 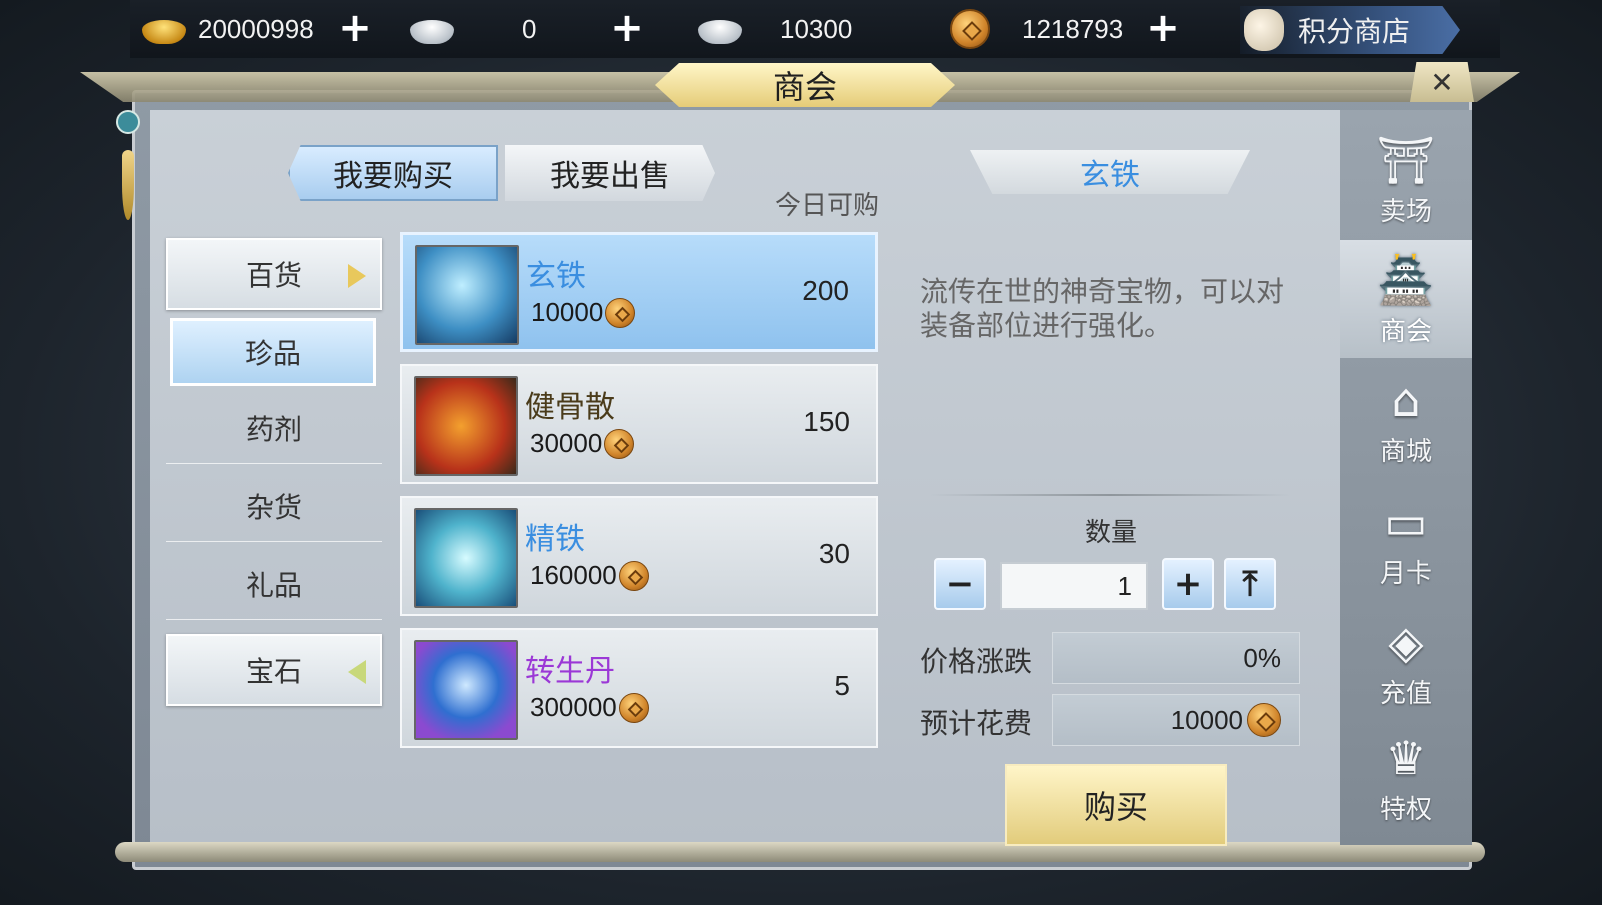 I want to click on item-price-value: 30000, so click(x=566, y=443).